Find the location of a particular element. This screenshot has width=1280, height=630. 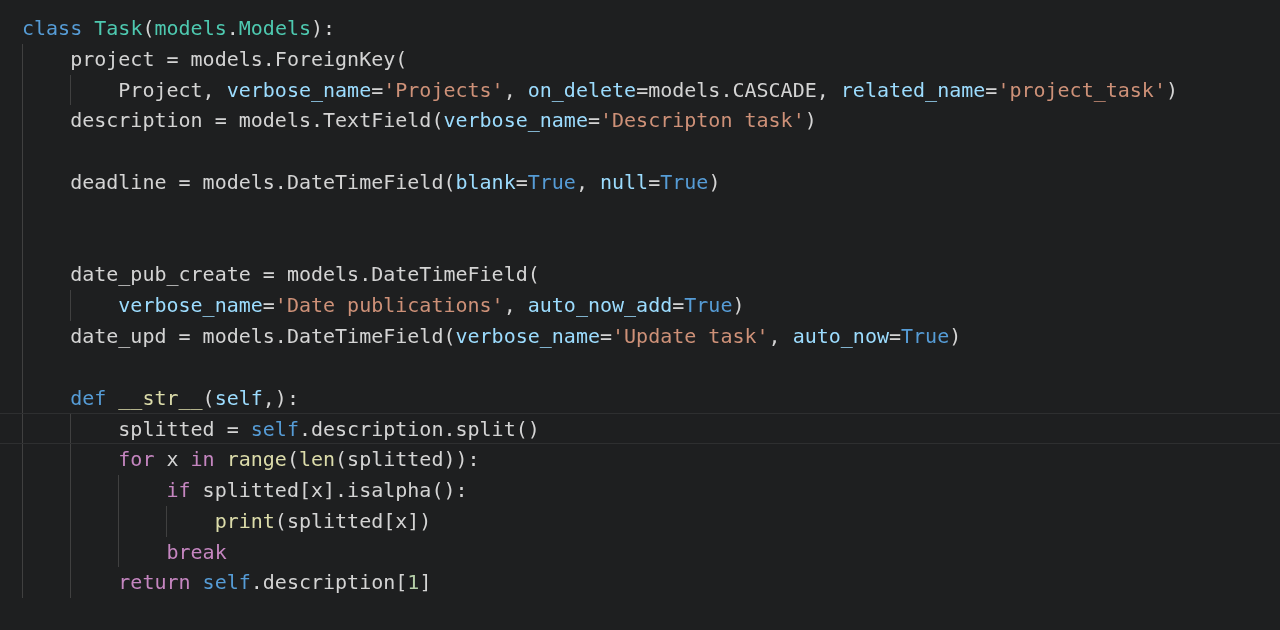

code-line: verbose_name='Date publications', auto_now_add=True) is located at coordinates (431, 306).